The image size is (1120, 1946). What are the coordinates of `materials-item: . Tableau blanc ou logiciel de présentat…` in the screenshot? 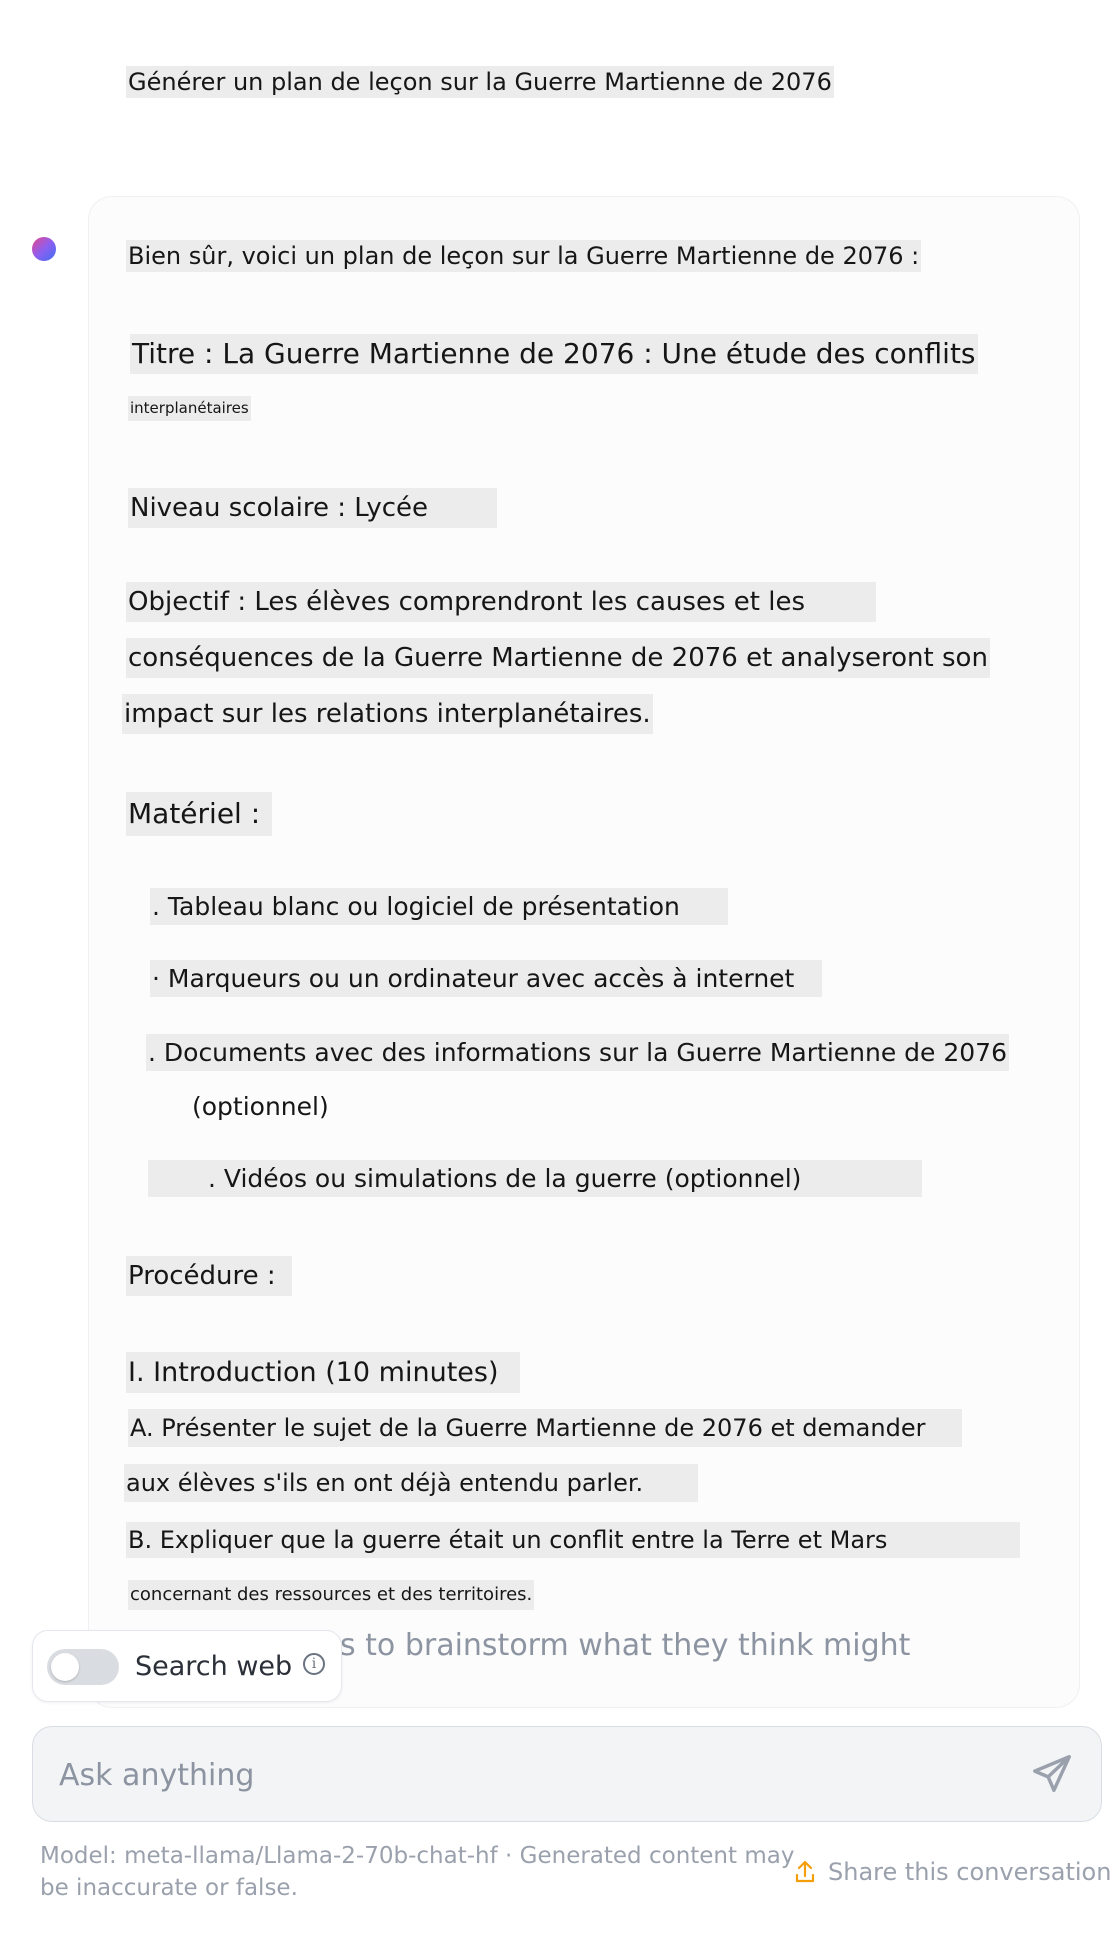 It's located at (439, 906).